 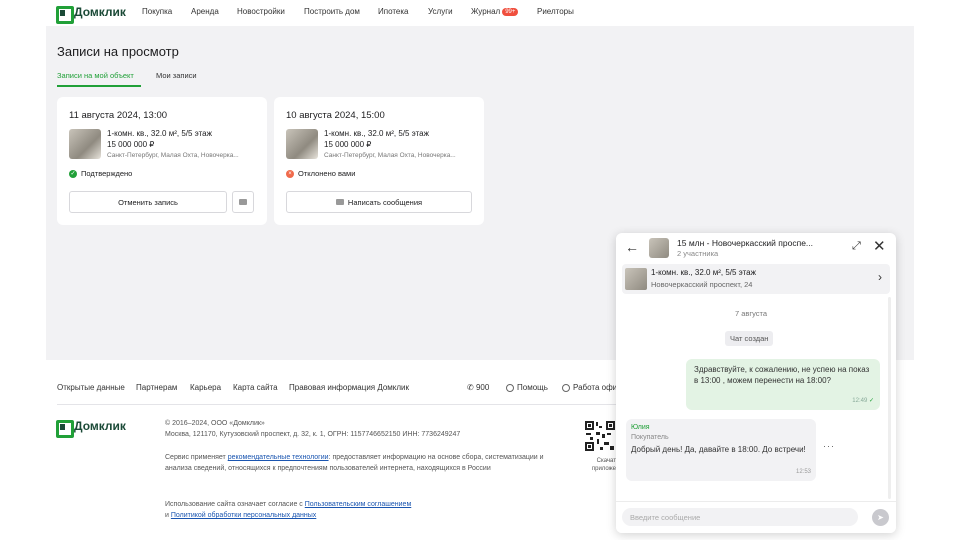 What do you see at coordinates (803, 472) in the screenshot?
I see `message-time: 12:53` at bounding box center [803, 472].